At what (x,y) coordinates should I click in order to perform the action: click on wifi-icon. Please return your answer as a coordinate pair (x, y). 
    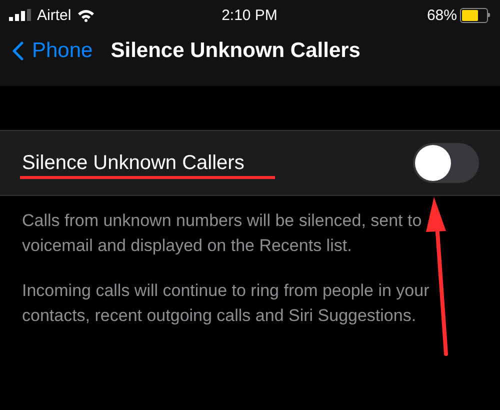
    Looking at the image, I should click on (86, 15).